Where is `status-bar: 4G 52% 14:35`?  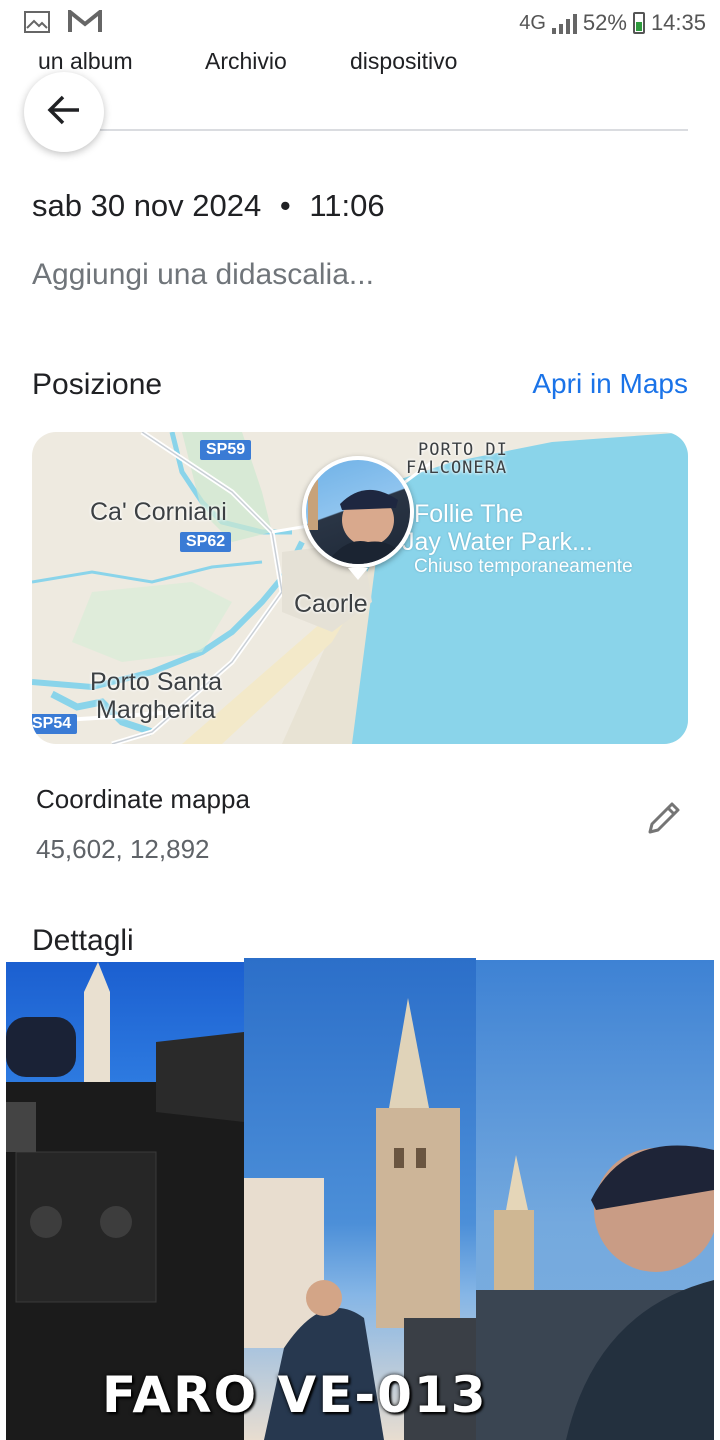 status-bar: 4G 52% 14:35 is located at coordinates (360, 24).